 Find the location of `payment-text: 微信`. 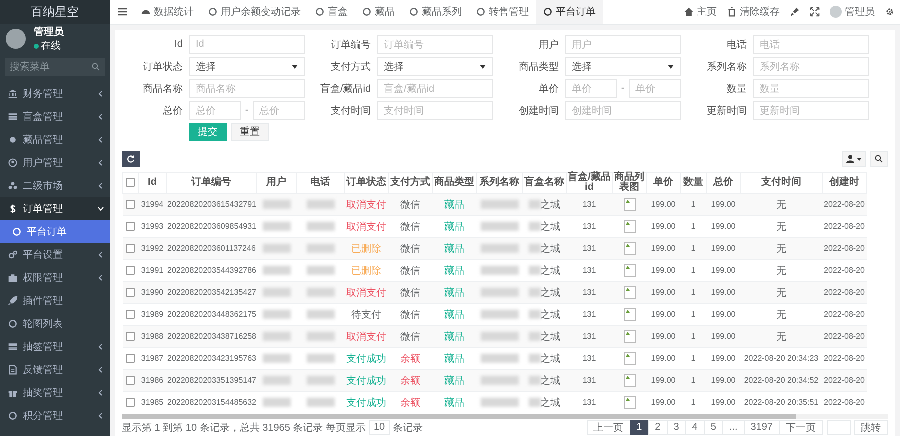

payment-text: 微信 is located at coordinates (410, 337).